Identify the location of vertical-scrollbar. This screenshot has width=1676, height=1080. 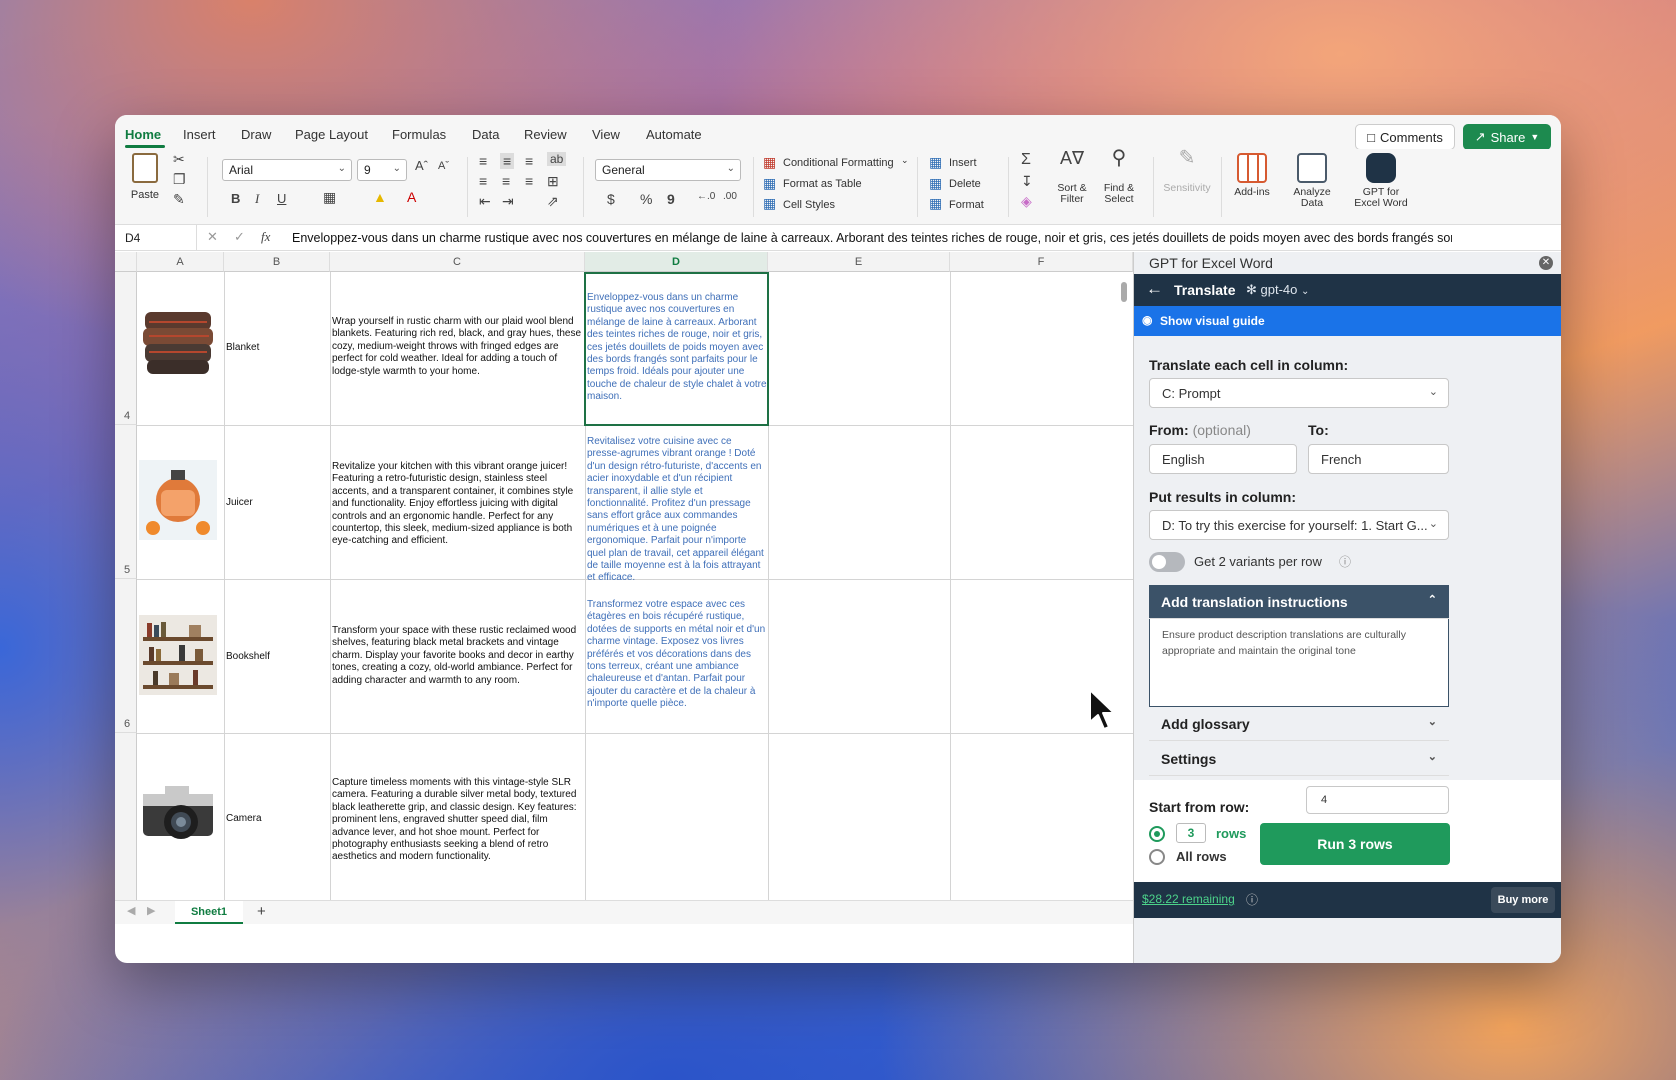
(1124, 292).